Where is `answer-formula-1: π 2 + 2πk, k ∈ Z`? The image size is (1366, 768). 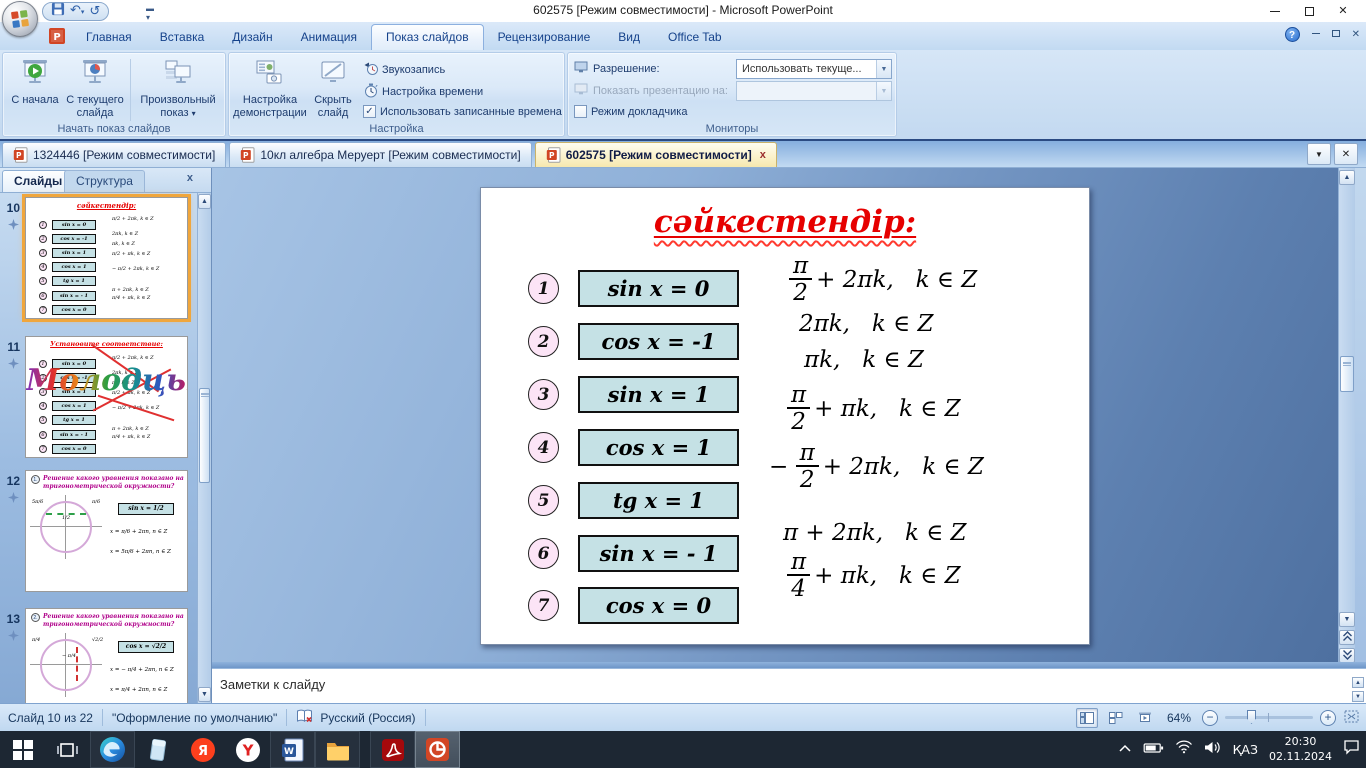 answer-formula-1: π 2 + 2πk, k ∈ Z is located at coordinates (883, 279).